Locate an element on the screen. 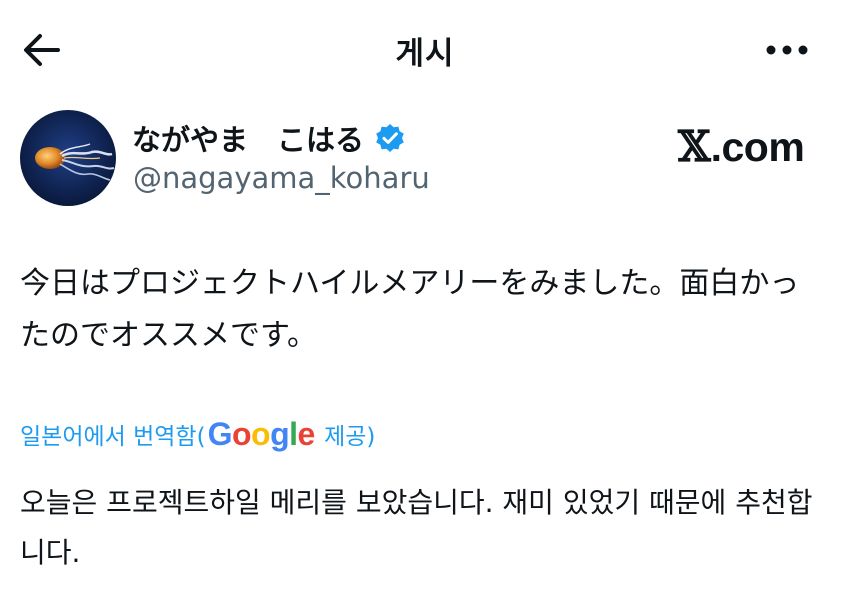 This screenshot has height=604, width=850. google-letter: g is located at coordinates (280, 433).